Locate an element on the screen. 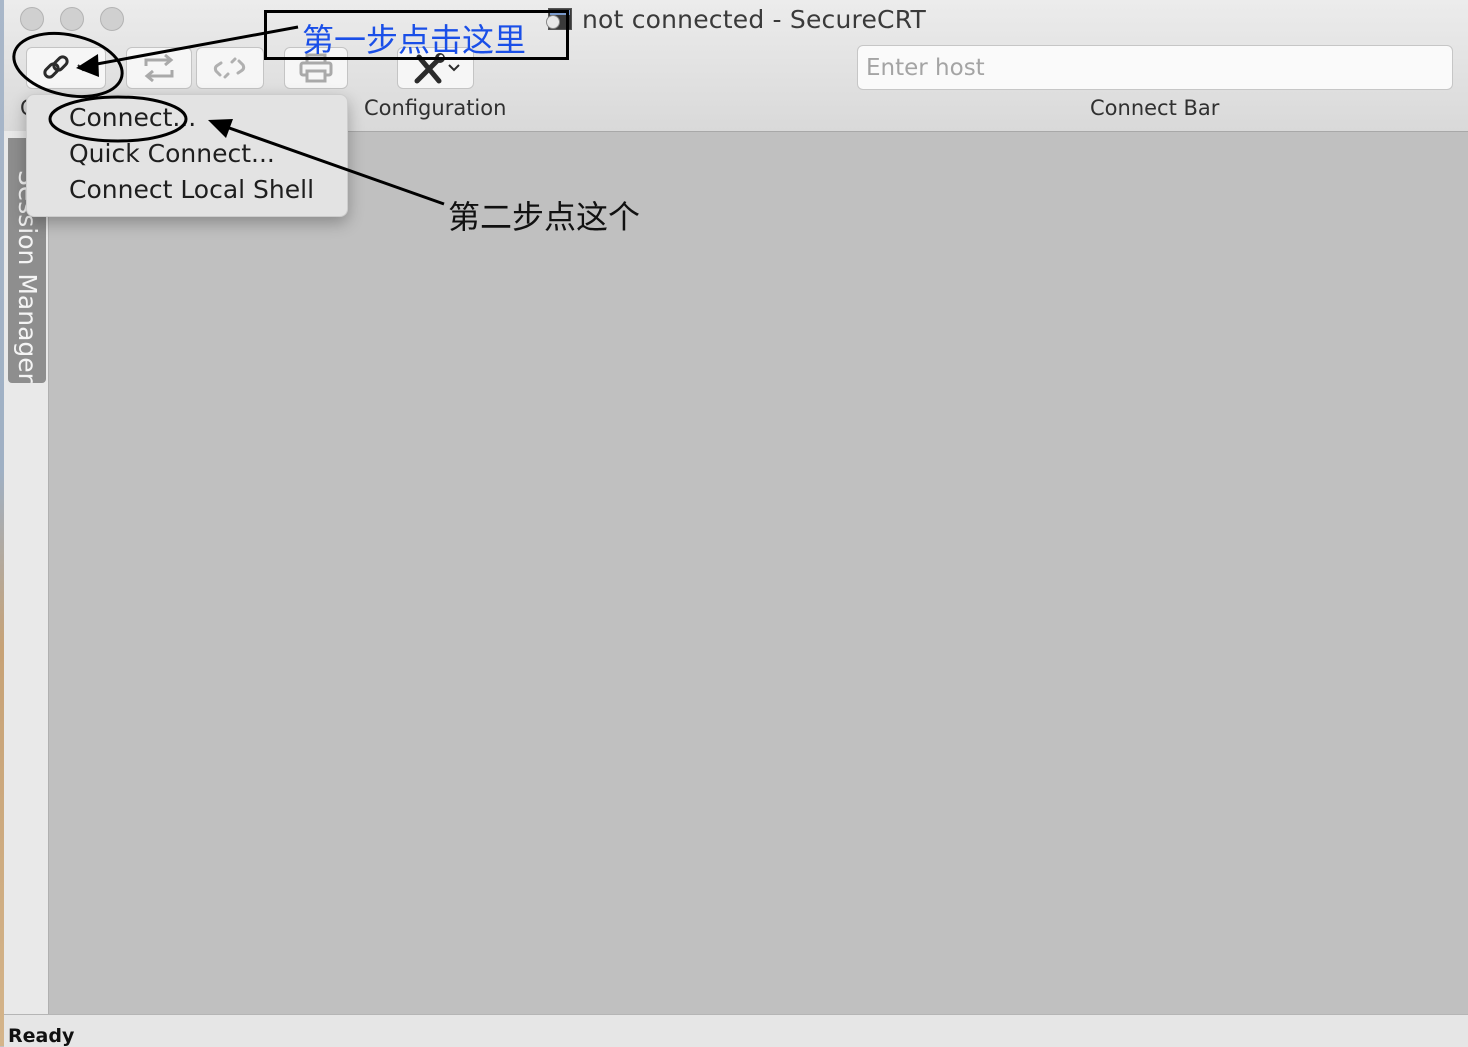 This screenshot has width=1468, height=1047. annotation-step2-text: 第二步点这个 is located at coordinates (544, 217).